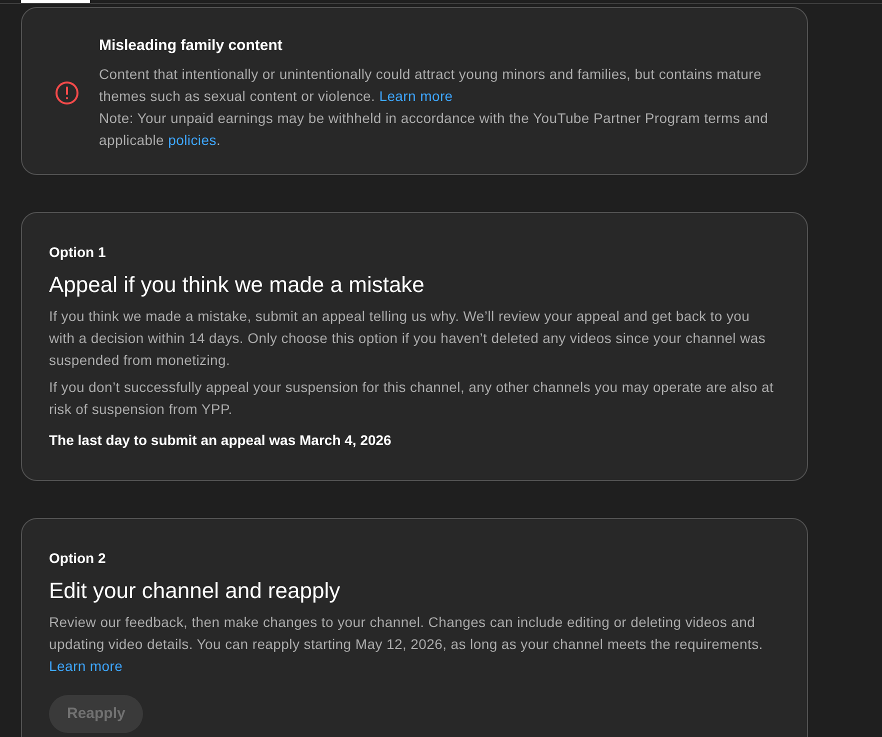 This screenshot has height=737, width=882. I want to click on active-tab-underline, so click(55, 1).